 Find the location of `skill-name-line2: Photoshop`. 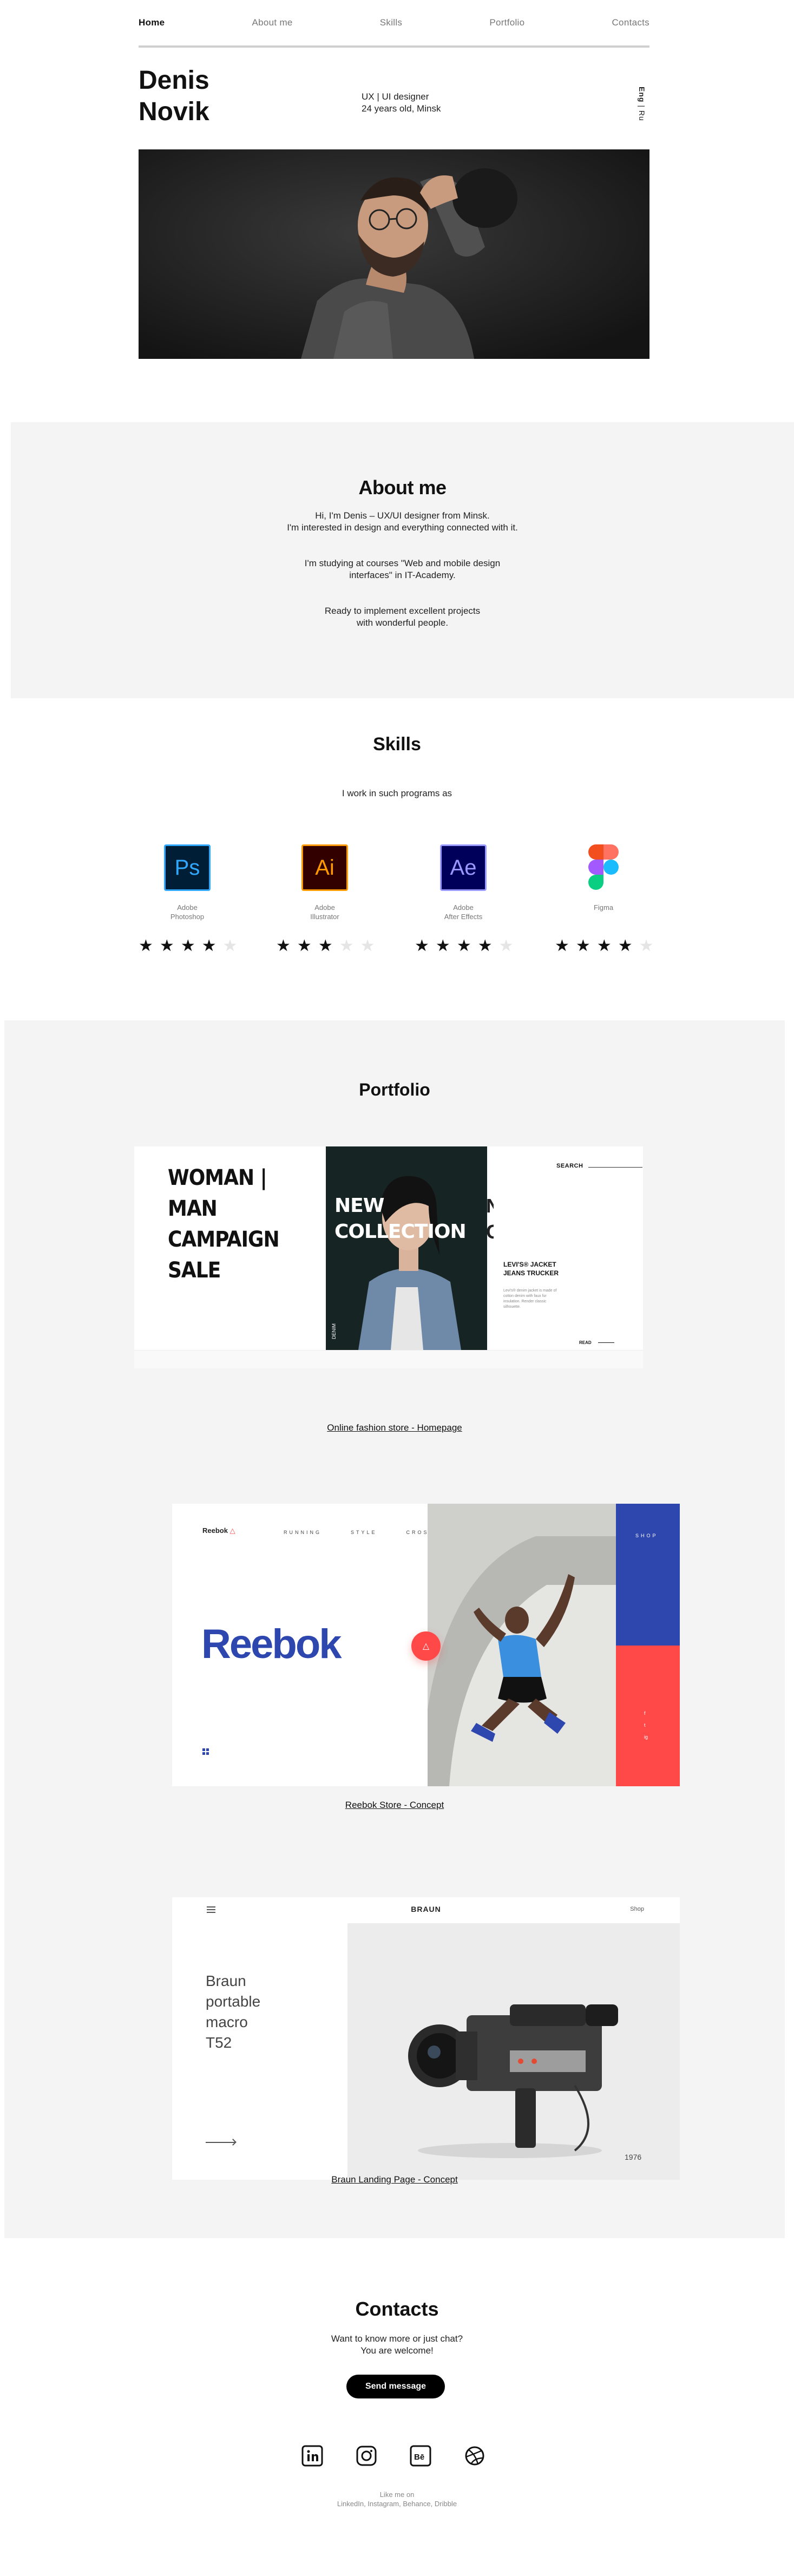

skill-name-line2: Photoshop is located at coordinates (187, 917).